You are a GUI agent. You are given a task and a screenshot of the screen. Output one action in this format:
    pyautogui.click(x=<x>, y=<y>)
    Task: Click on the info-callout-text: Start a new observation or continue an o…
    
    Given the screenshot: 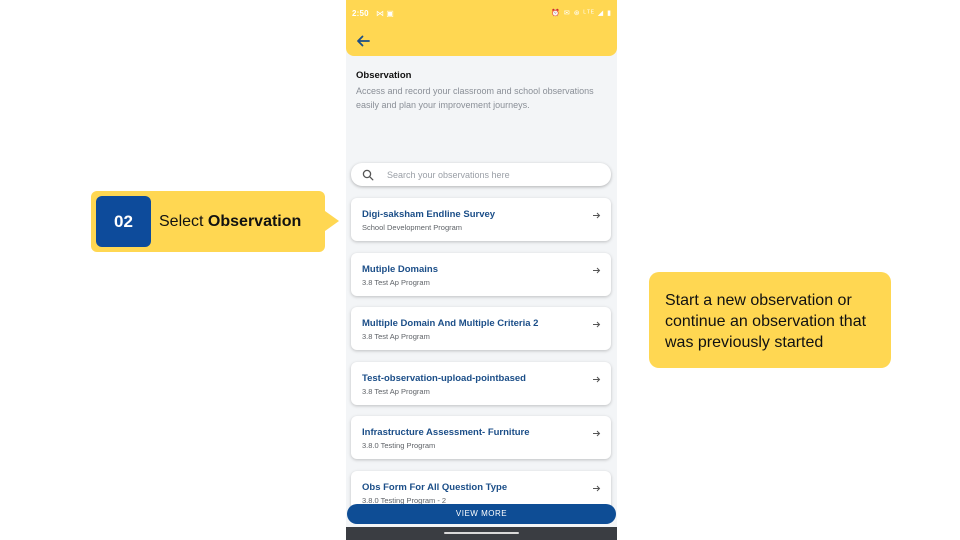 What is the action you would take?
    pyautogui.click(x=766, y=321)
    